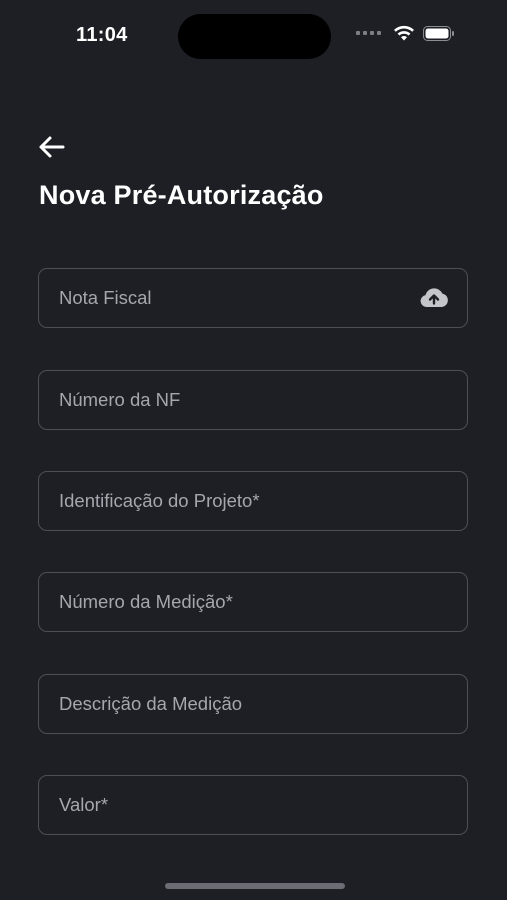  I want to click on valor-field: Valor*, so click(253, 805).